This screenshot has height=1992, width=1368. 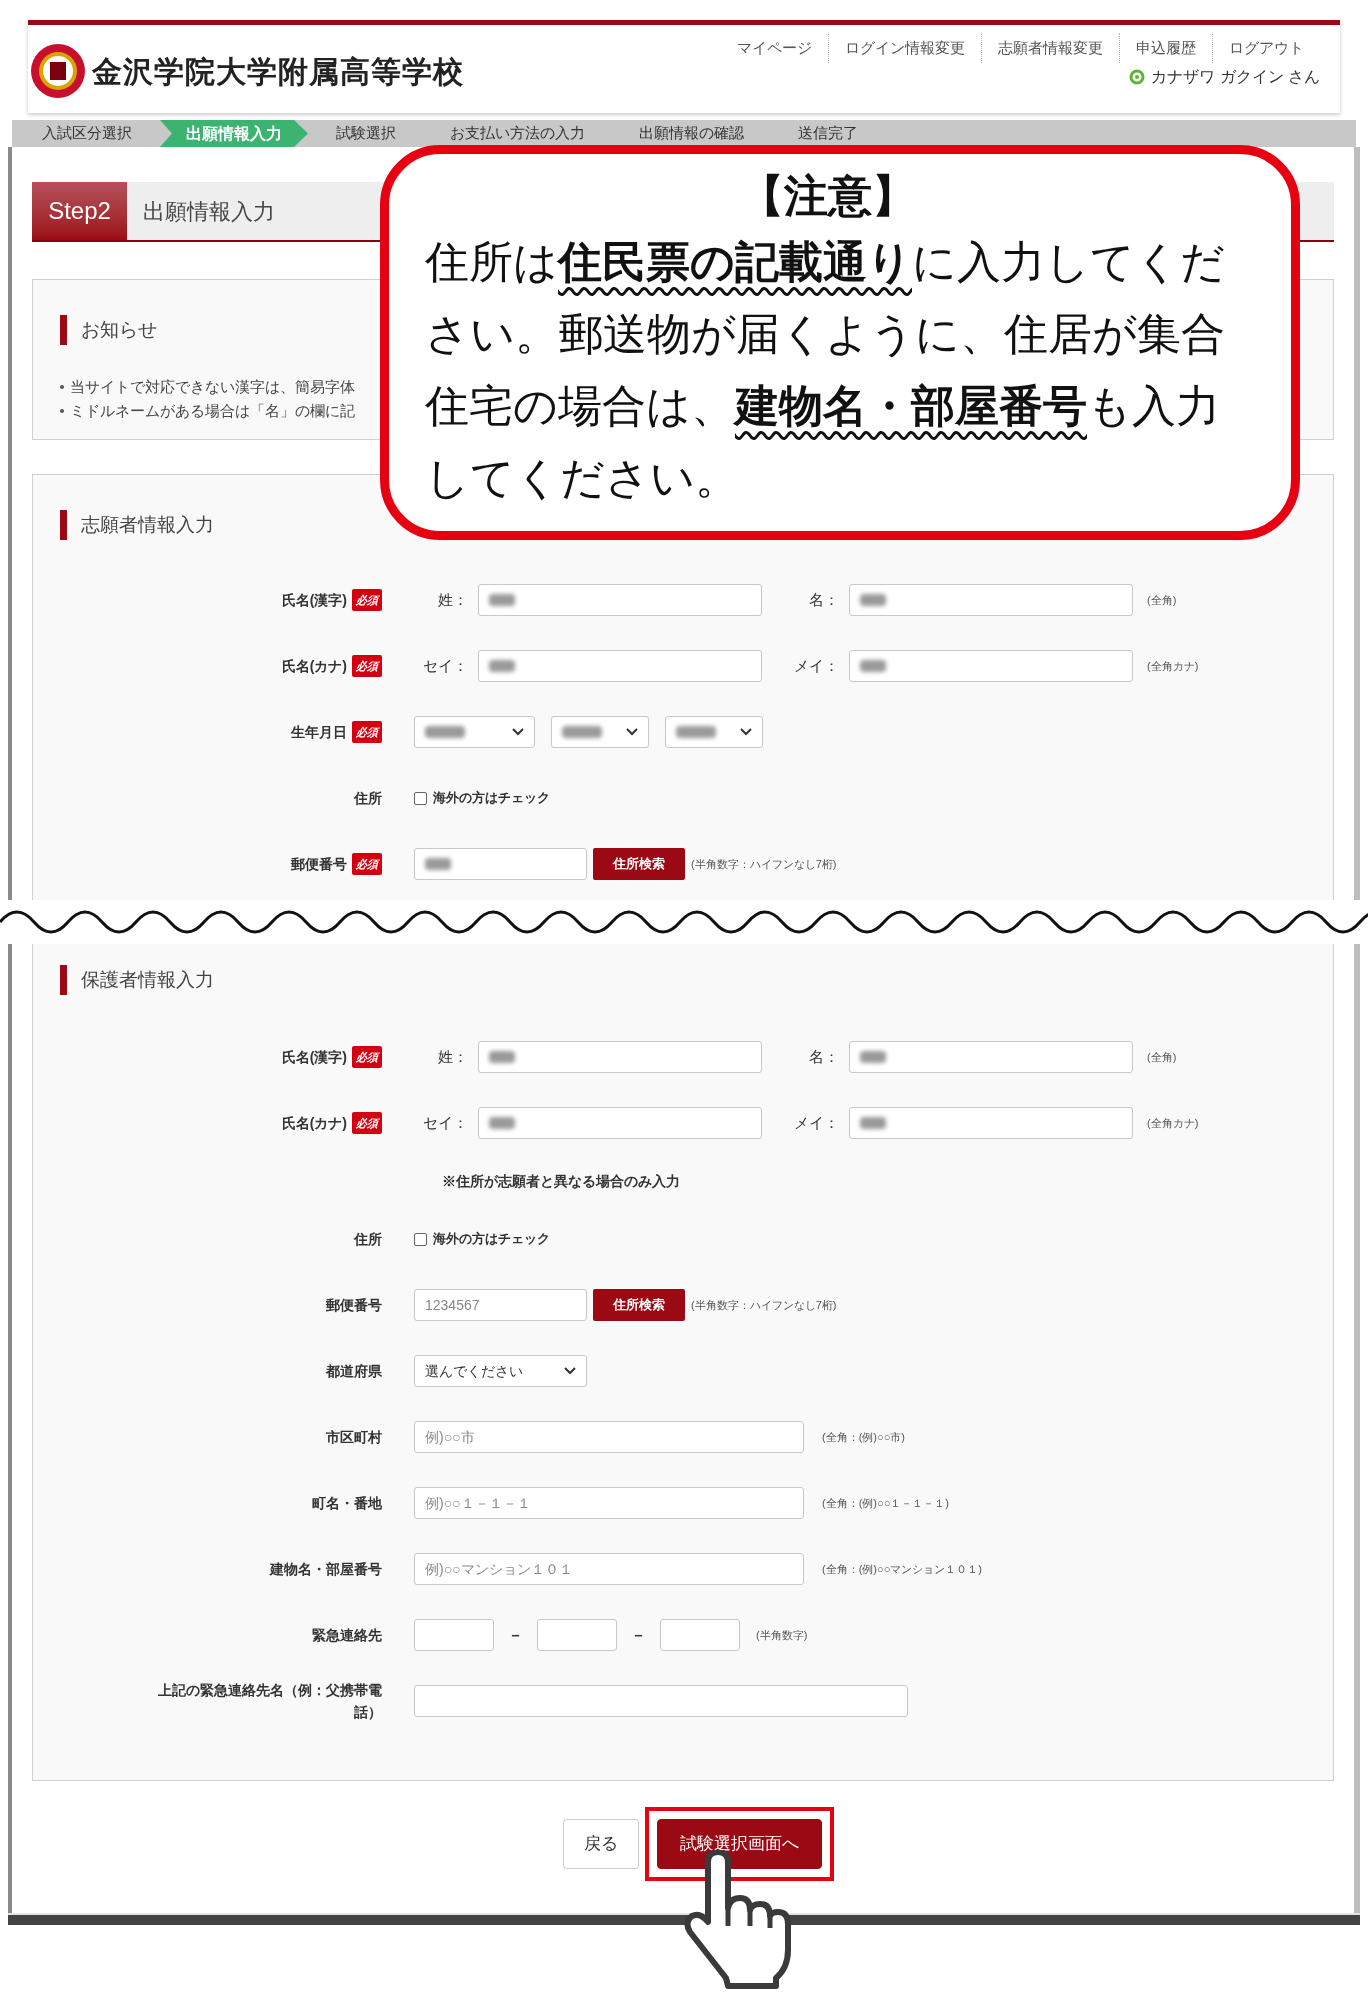 I want to click on nav-link: ログアウト, so click(x=1266, y=48).